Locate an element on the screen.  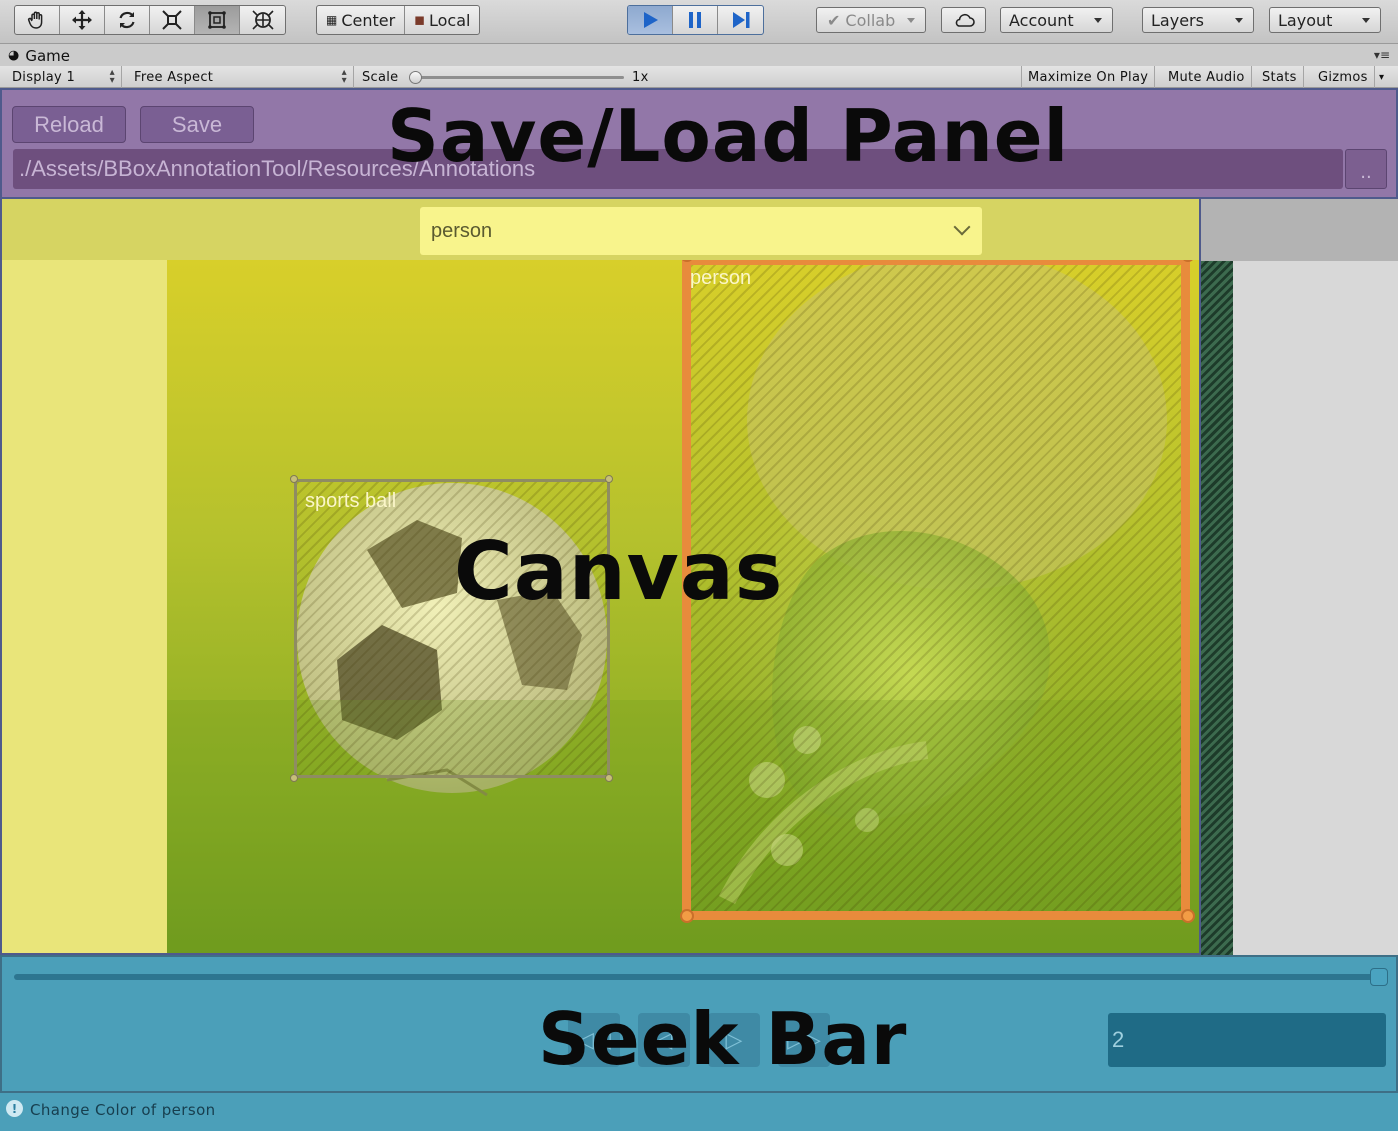
collab-label: Collab is located at coordinates (870, 20).